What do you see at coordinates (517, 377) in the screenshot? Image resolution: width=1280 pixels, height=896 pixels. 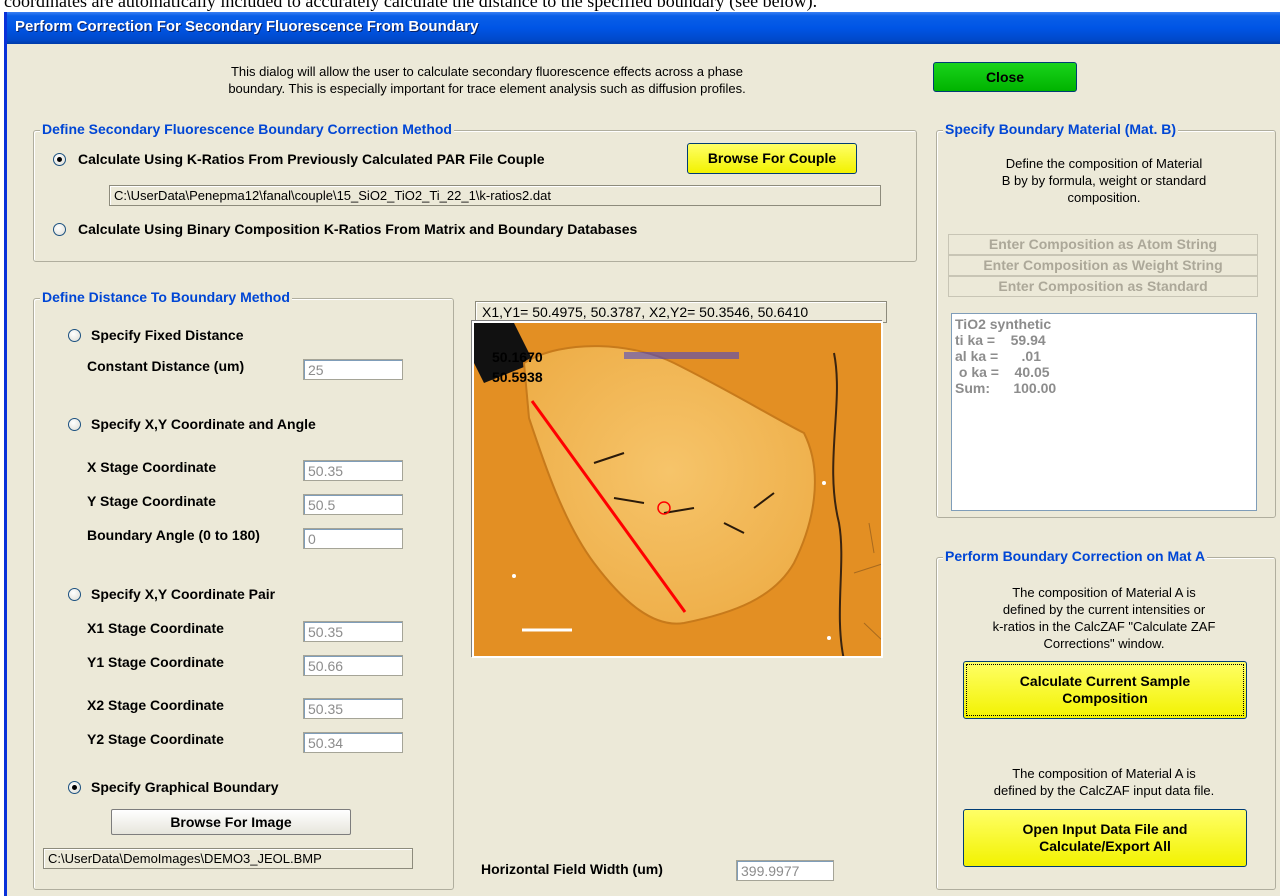 I see `overlay-y-coordinate: 50.5938` at bounding box center [517, 377].